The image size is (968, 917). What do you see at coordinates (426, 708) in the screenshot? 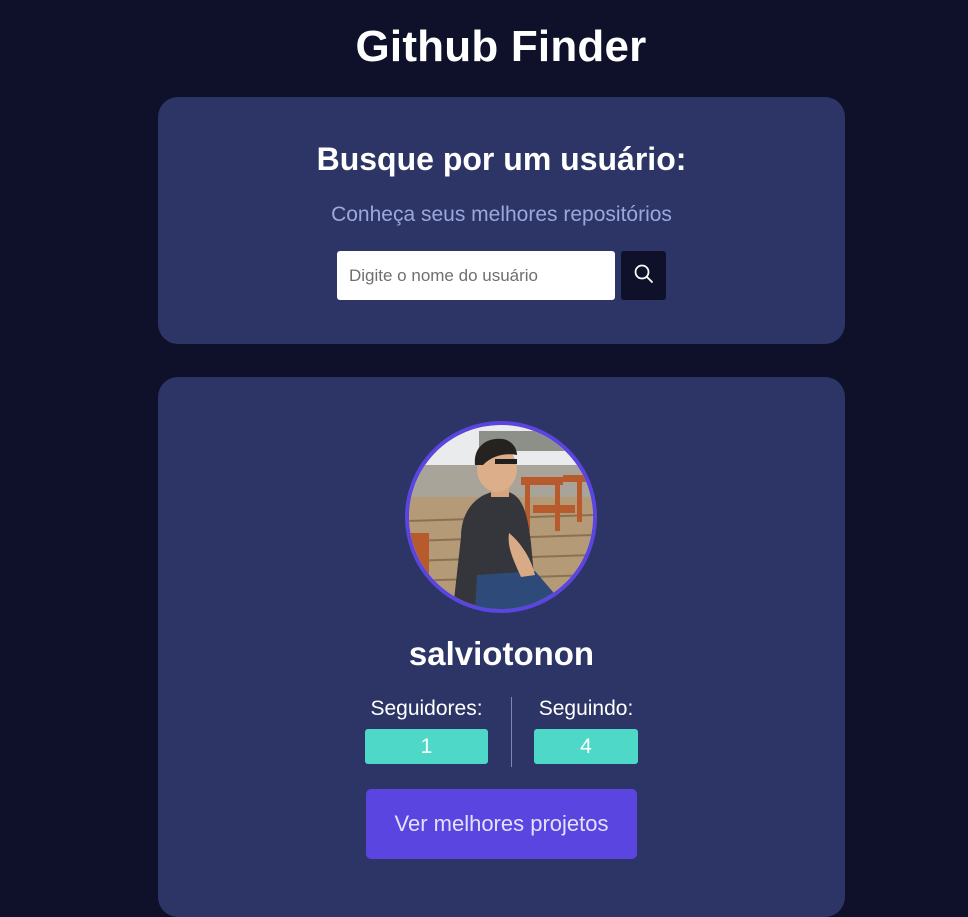
I see `followers-label: Seguidores:` at bounding box center [426, 708].